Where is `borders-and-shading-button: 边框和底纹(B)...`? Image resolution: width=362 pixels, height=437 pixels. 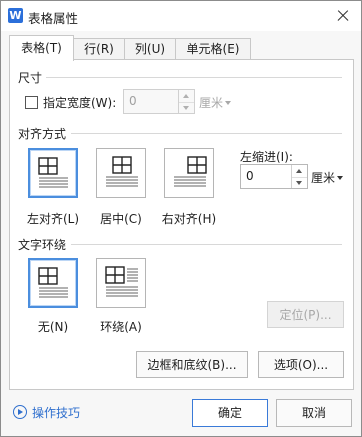
borders-and-shading-button: 边框和底纹(B)... is located at coordinates (192, 364).